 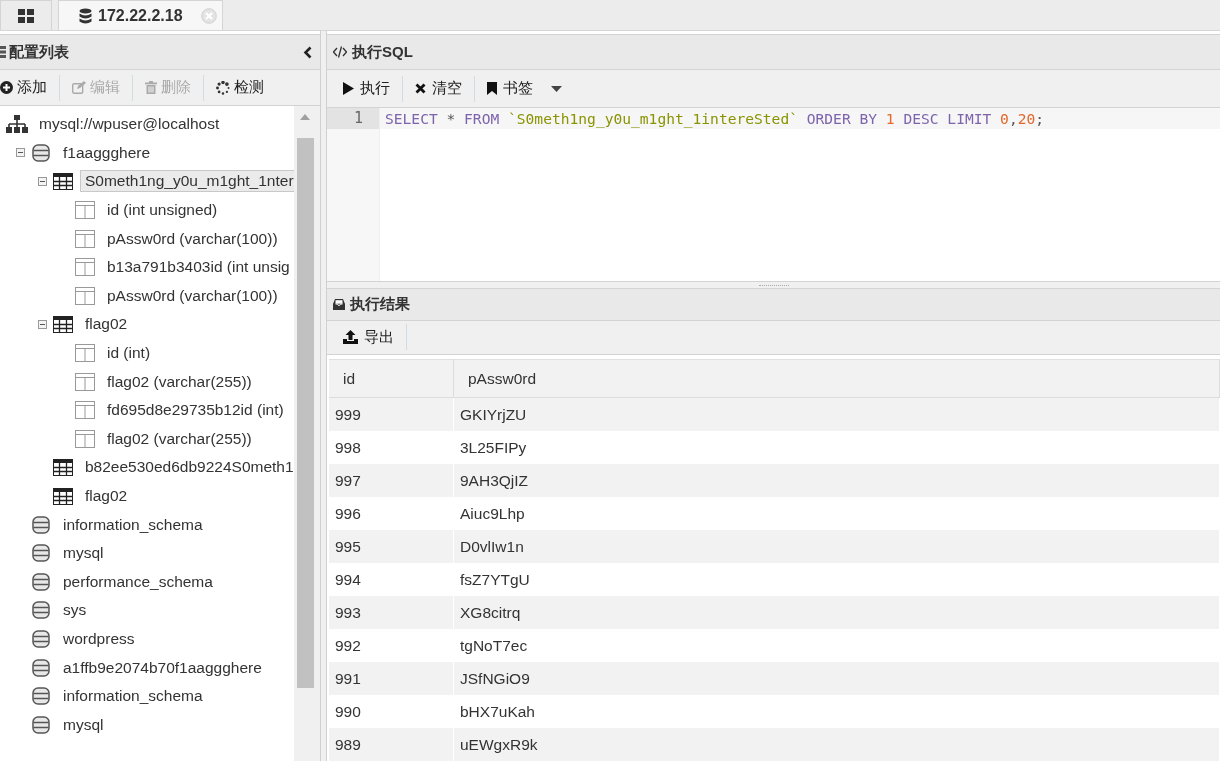 What do you see at coordinates (240, 87) in the screenshot?
I see `toolbar-button: 检测` at bounding box center [240, 87].